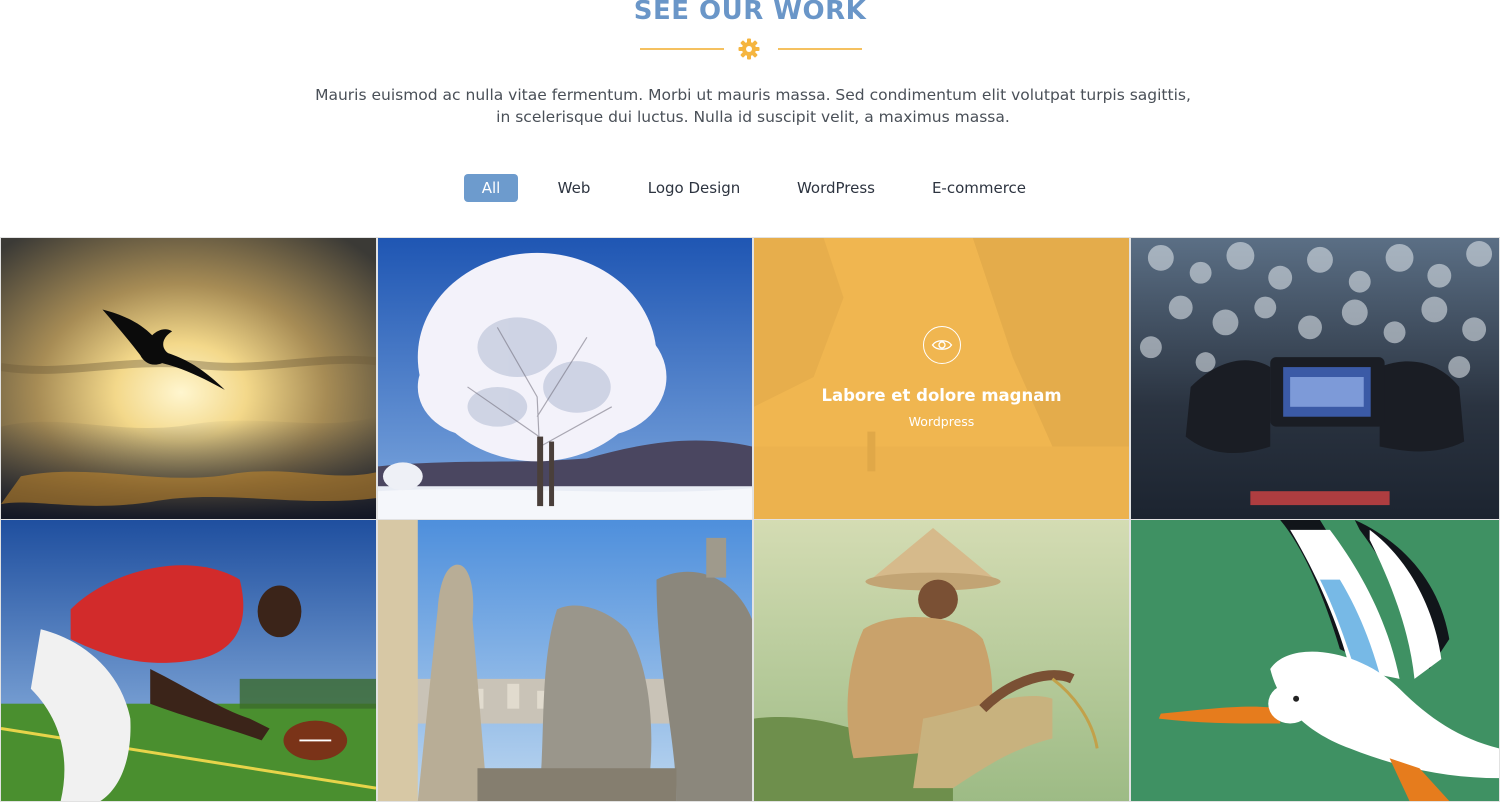 This screenshot has width=1500, height=802. What do you see at coordinates (750, 13) in the screenshot?
I see `section-title: SEE OUR WORK` at bounding box center [750, 13].